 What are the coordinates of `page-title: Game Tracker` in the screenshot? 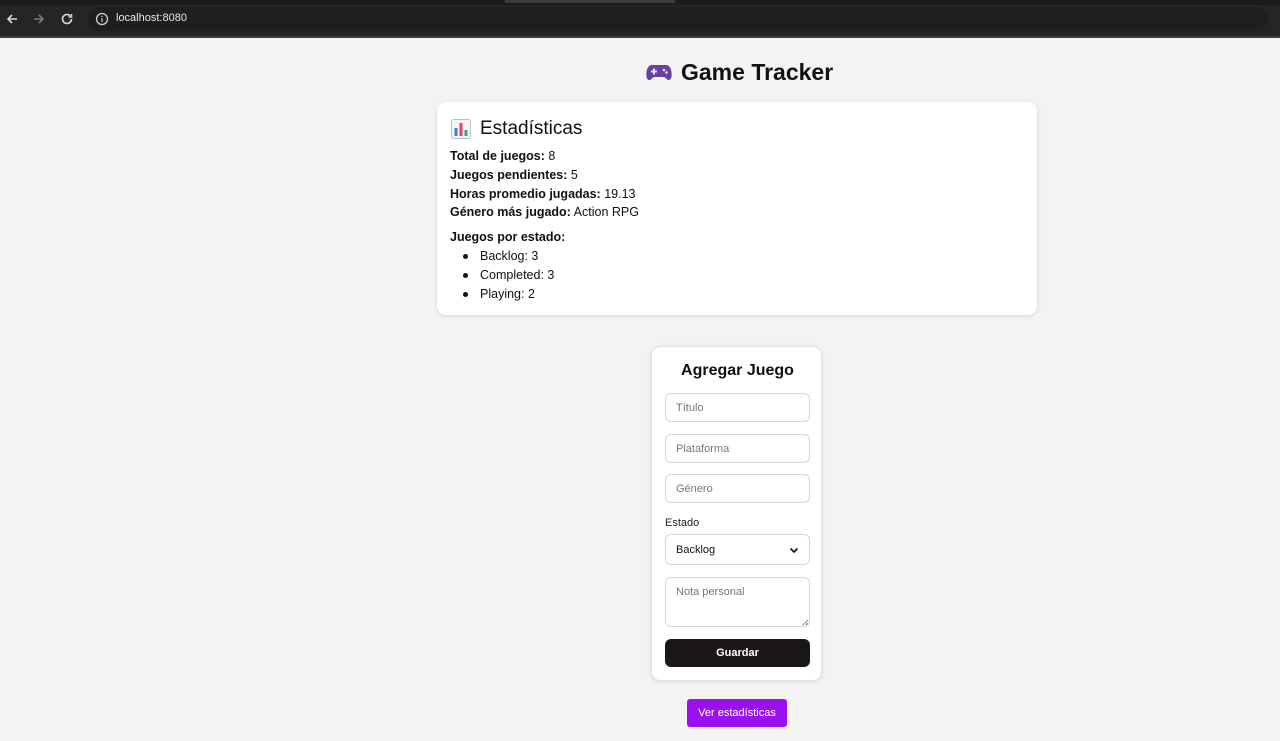 It's located at (739, 72).